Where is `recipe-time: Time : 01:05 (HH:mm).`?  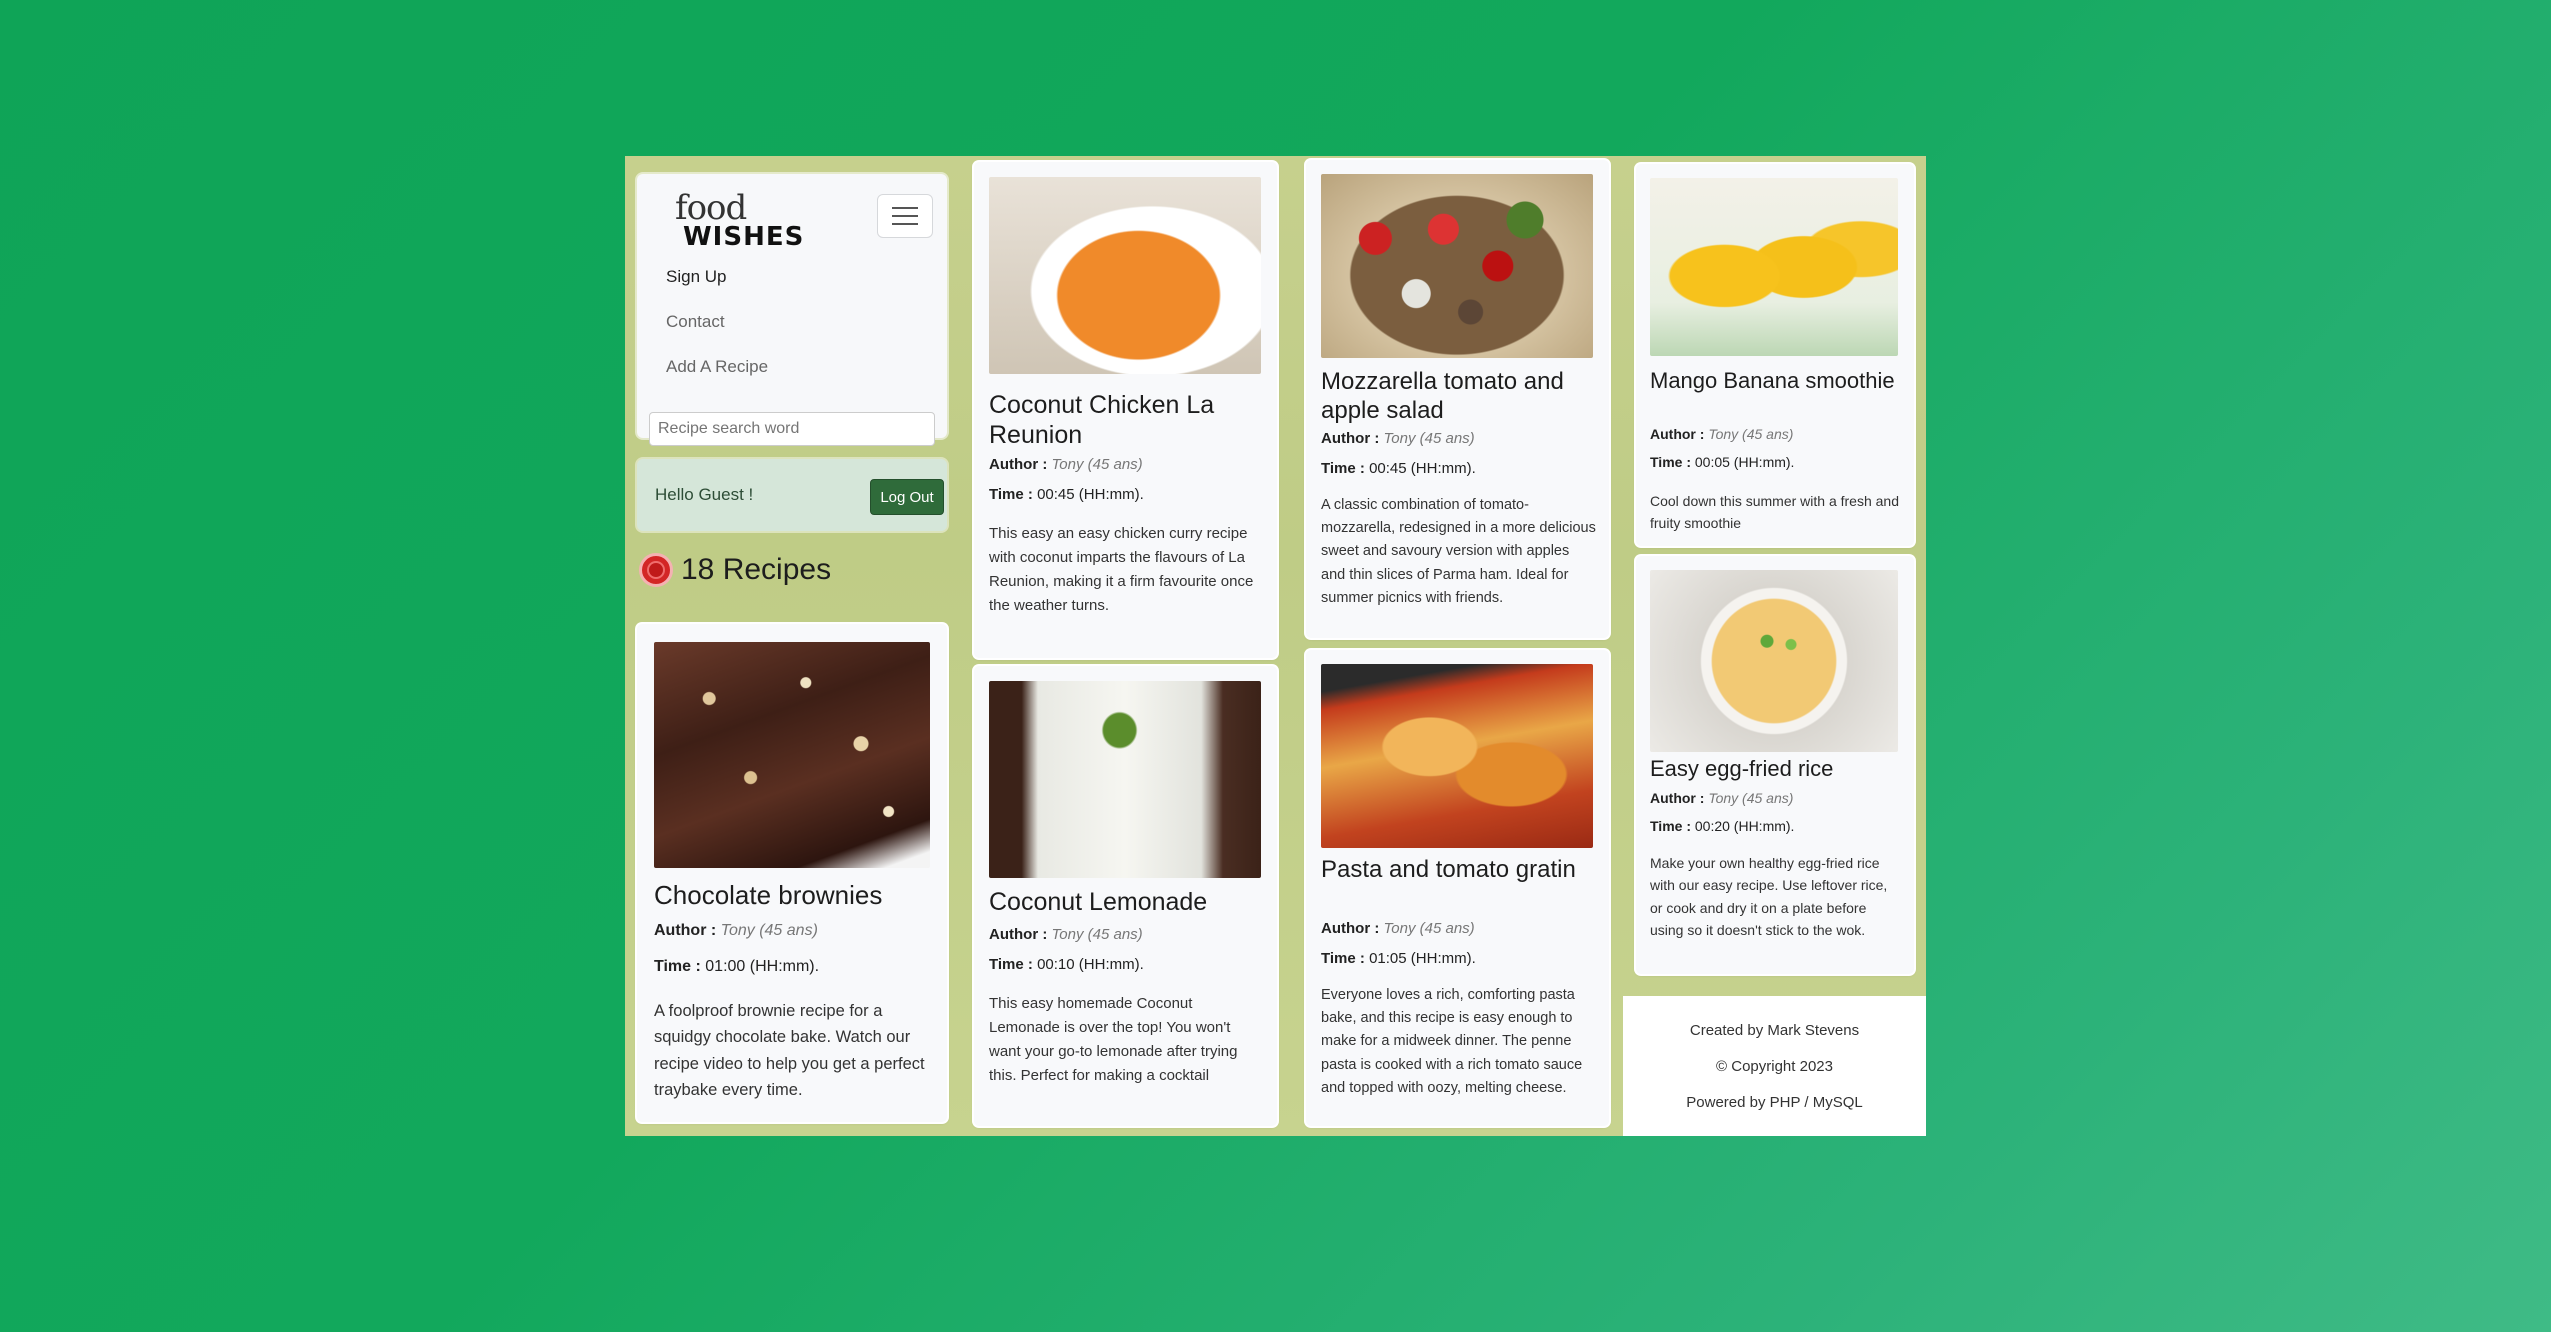 recipe-time: Time : 01:05 (HH:mm). is located at coordinates (1398, 958).